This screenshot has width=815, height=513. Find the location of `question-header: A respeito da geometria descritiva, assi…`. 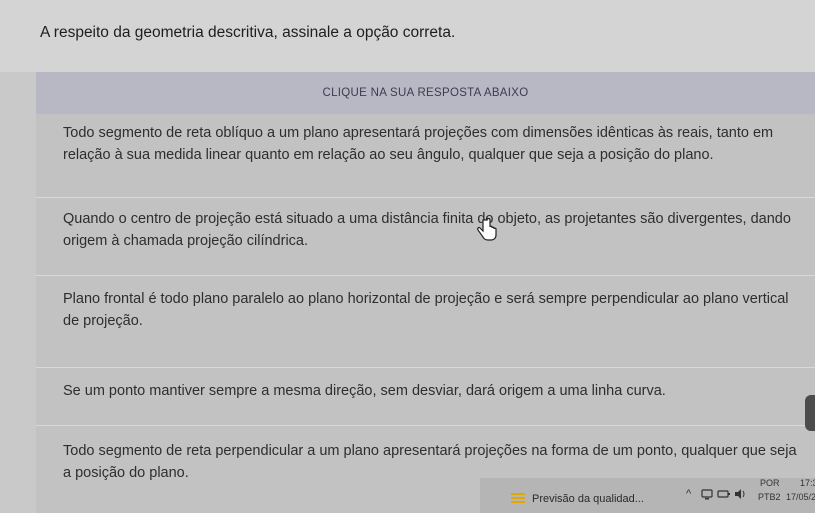

question-header: A respeito da geometria descritiva, assi… is located at coordinates (407, 36).